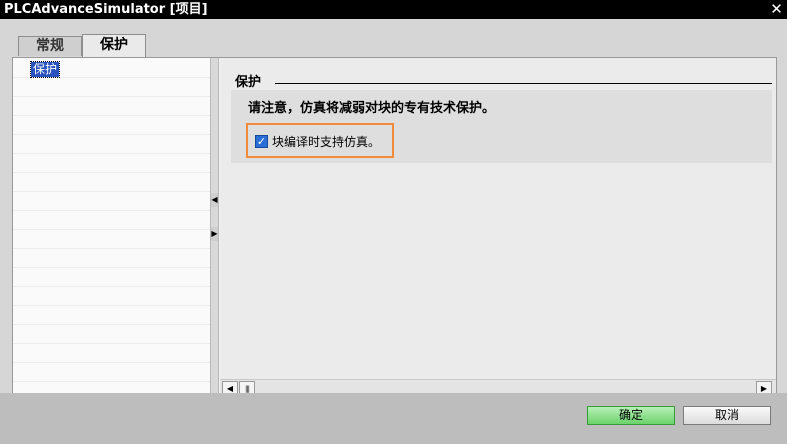 Image resolution: width=787 pixels, height=444 pixels. What do you see at coordinates (631, 415) in the screenshot?
I see `ok-button: 确定` at bounding box center [631, 415].